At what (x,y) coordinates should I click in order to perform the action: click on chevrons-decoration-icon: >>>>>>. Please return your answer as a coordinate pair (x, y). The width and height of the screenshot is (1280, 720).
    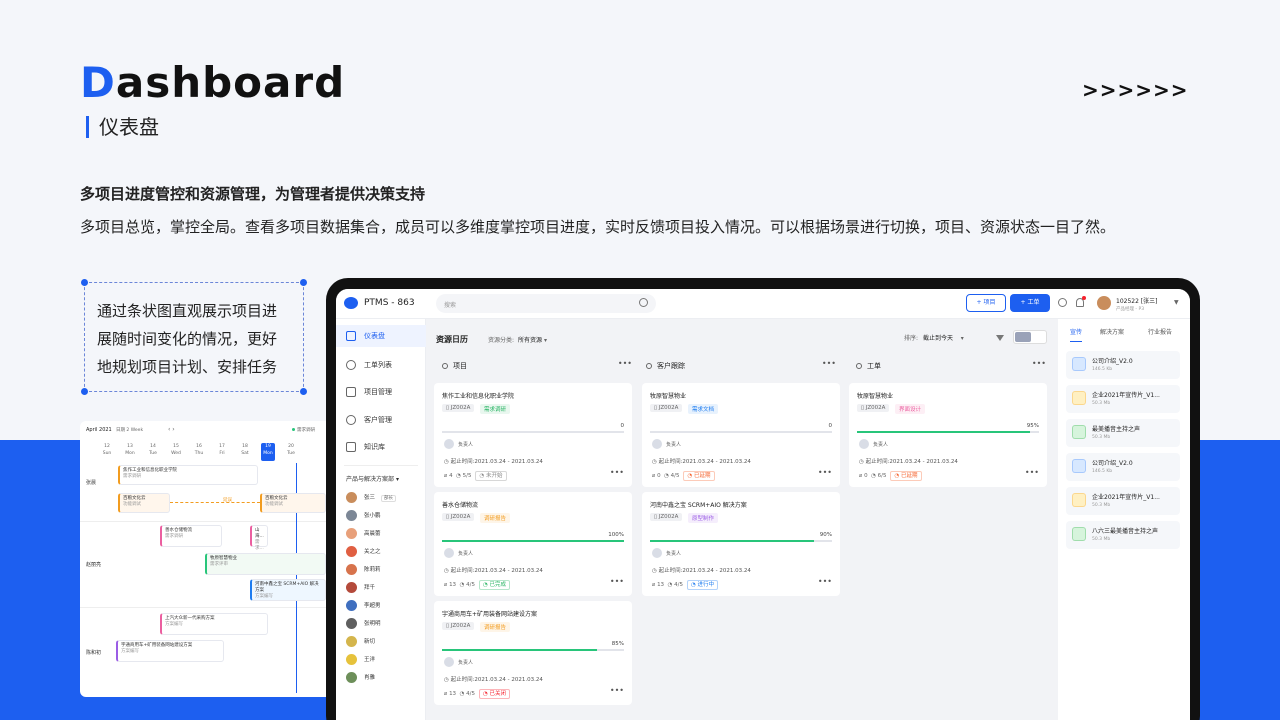
    Looking at the image, I should click on (1135, 90).